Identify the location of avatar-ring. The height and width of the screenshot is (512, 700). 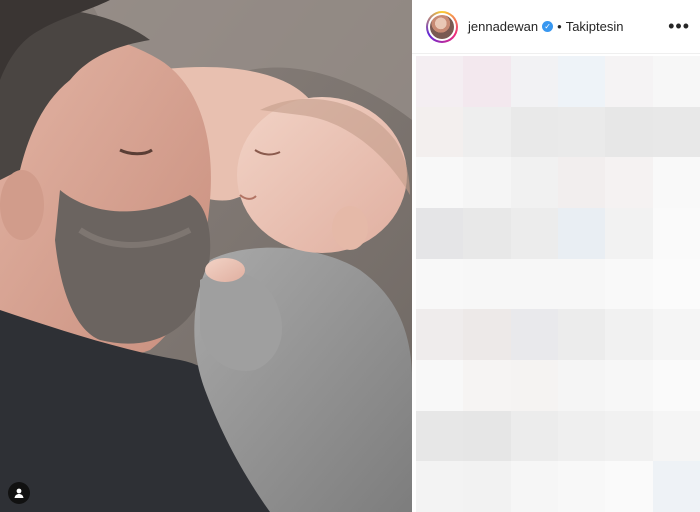
(442, 26).